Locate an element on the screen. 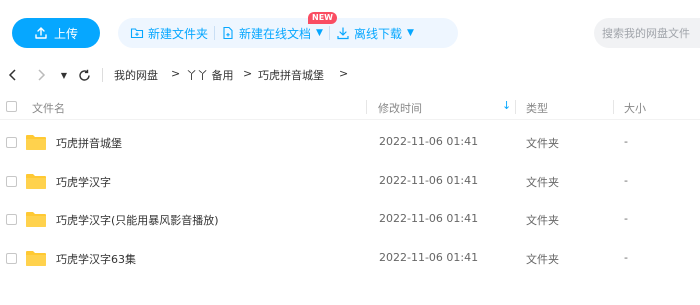 This screenshot has width=700, height=305. divider is located at coordinates (102, 75).